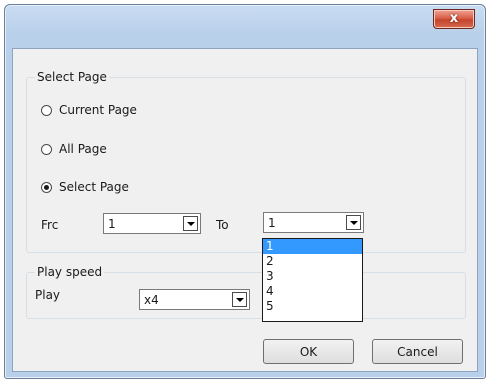  Describe the element at coordinates (312, 246) in the screenshot. I see `dropdown-option: 1` at that location.